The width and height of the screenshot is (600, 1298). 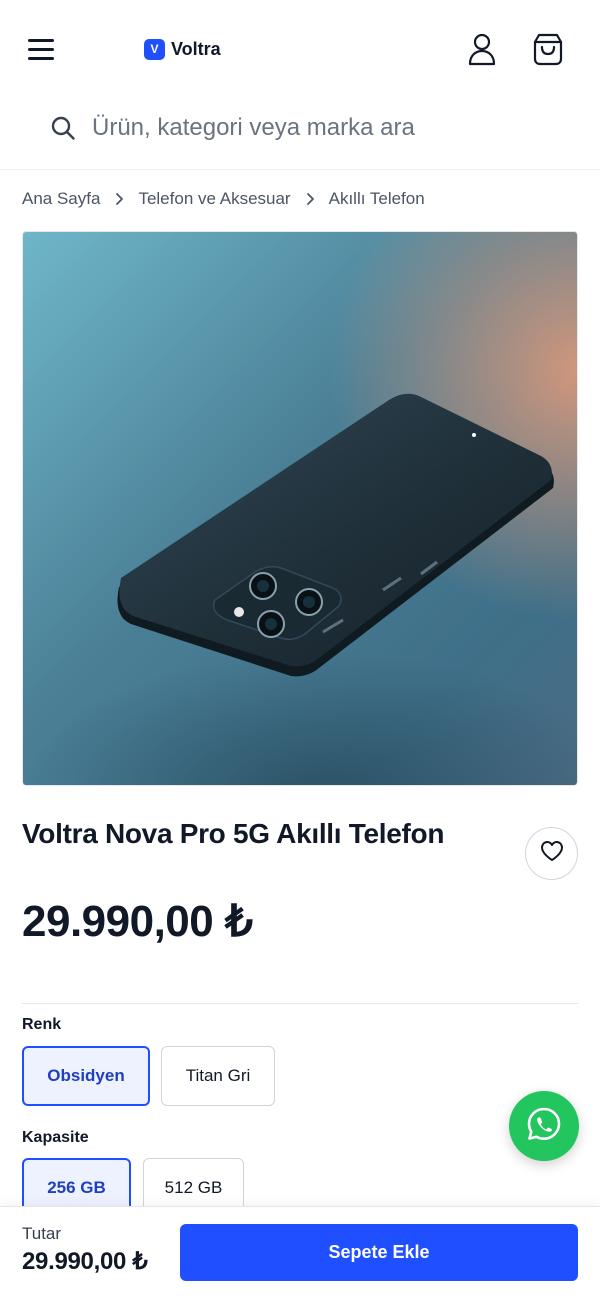 What do you see at coordinates (218, 1076) in the screenshot?
I see `color-option-titan-gri: Titan Gri` at bounding box center [218, 1076].